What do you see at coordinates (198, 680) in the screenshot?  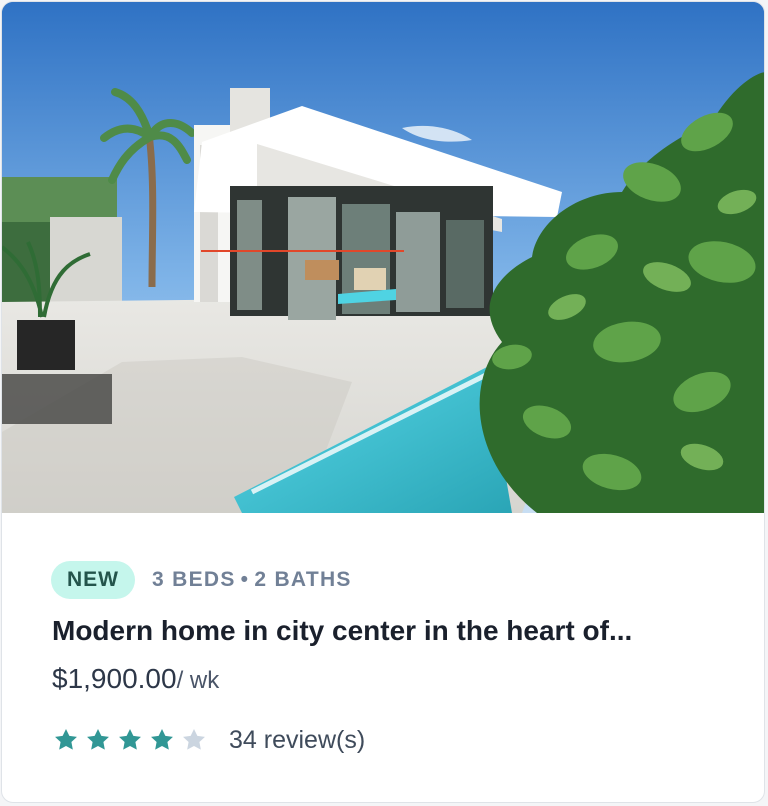 I see `price-period: / wk` at bounding box center [198, 680].